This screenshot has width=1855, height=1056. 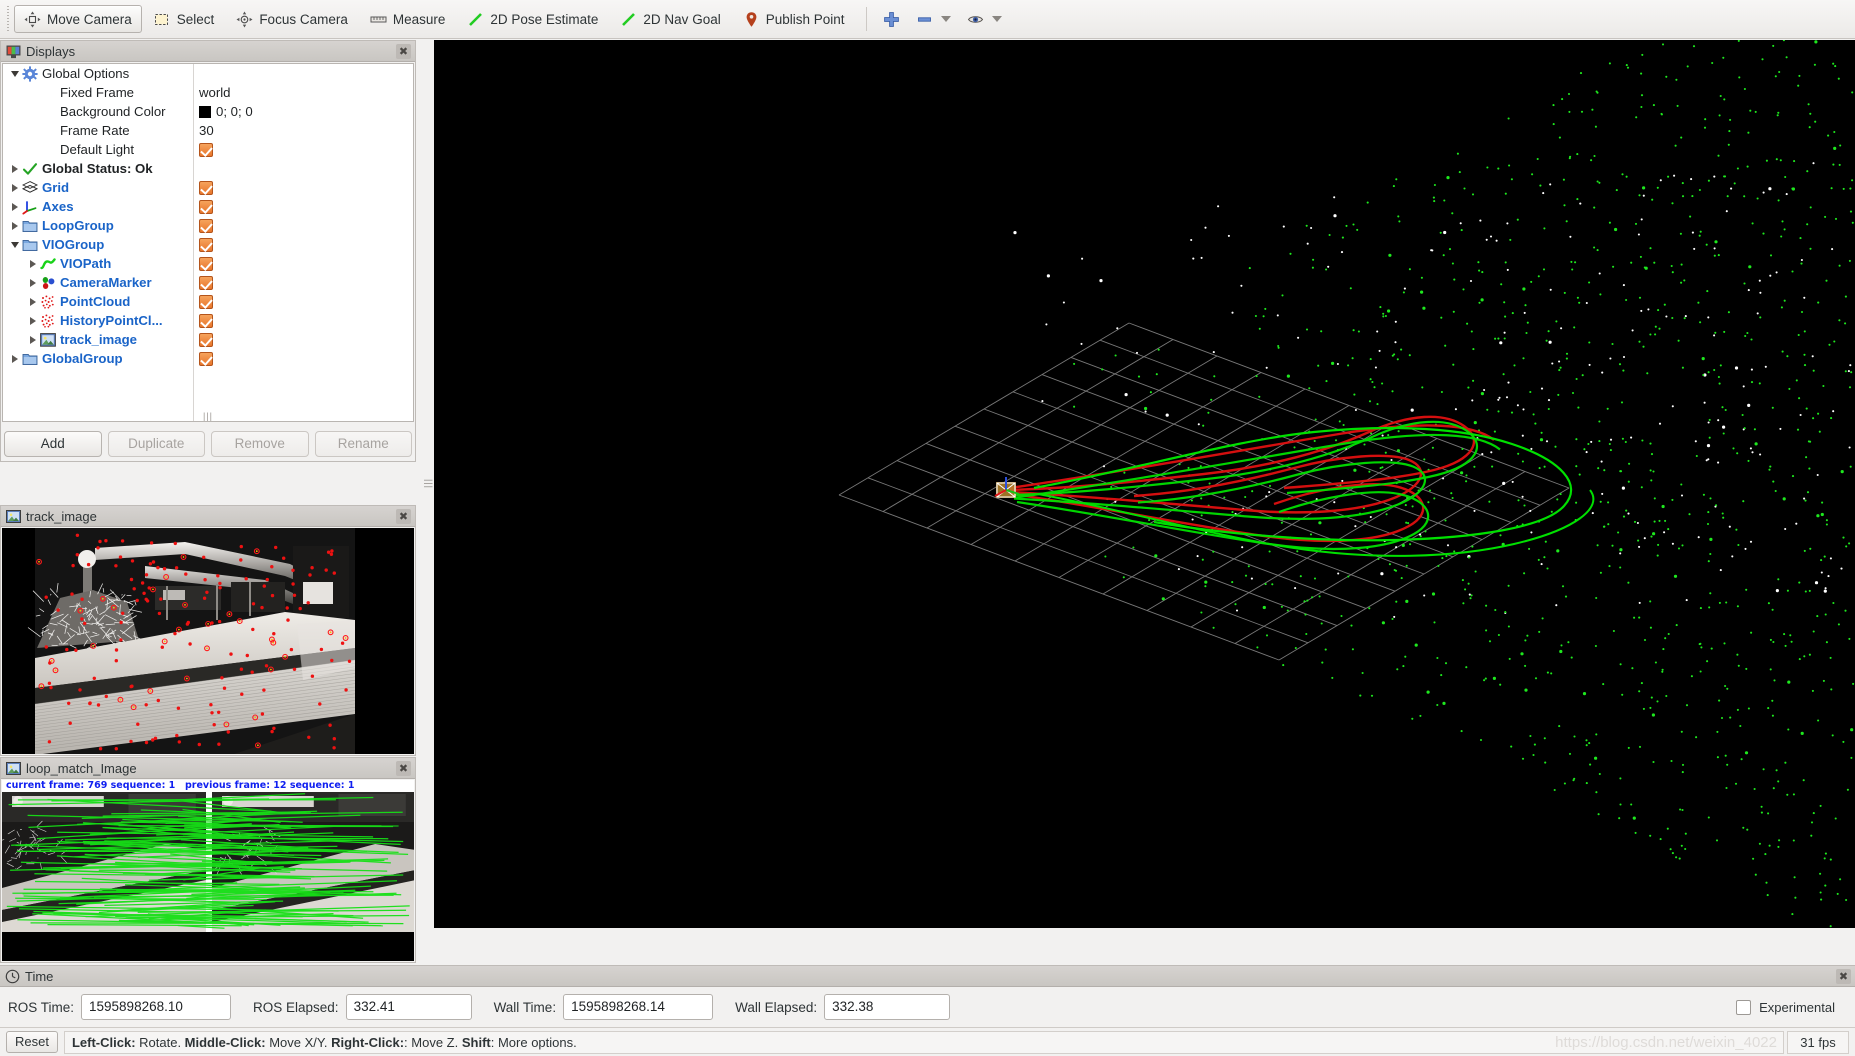 What do you see at coordinates (208, 51) in the screenshot?
I see `displays-panel-titlebar: Displays ✖` at bounding box center [208, 51].